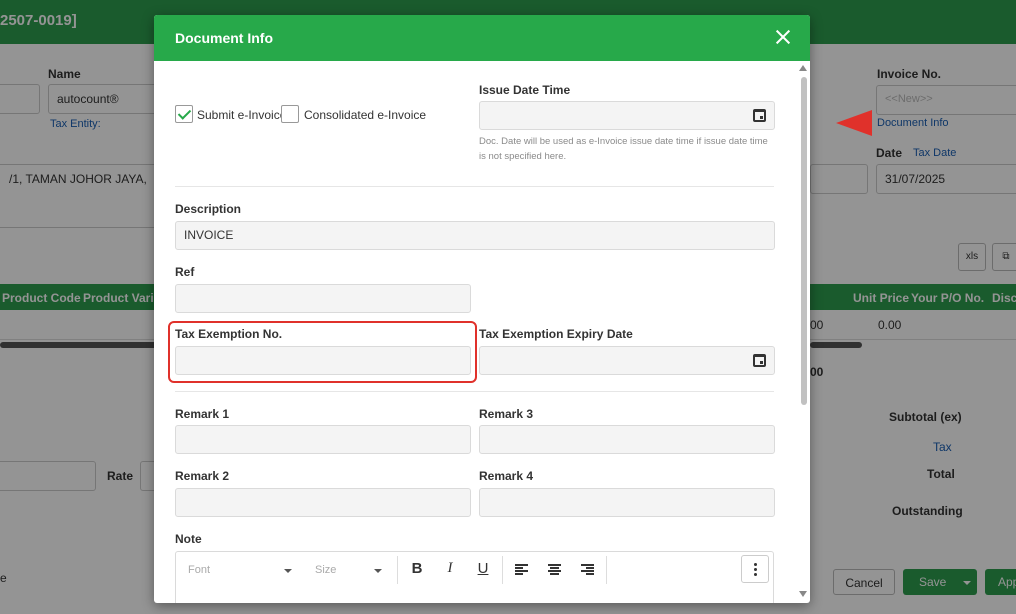  I want to click on issue-date-time-label: Issue Date Time, so click(525, 90).